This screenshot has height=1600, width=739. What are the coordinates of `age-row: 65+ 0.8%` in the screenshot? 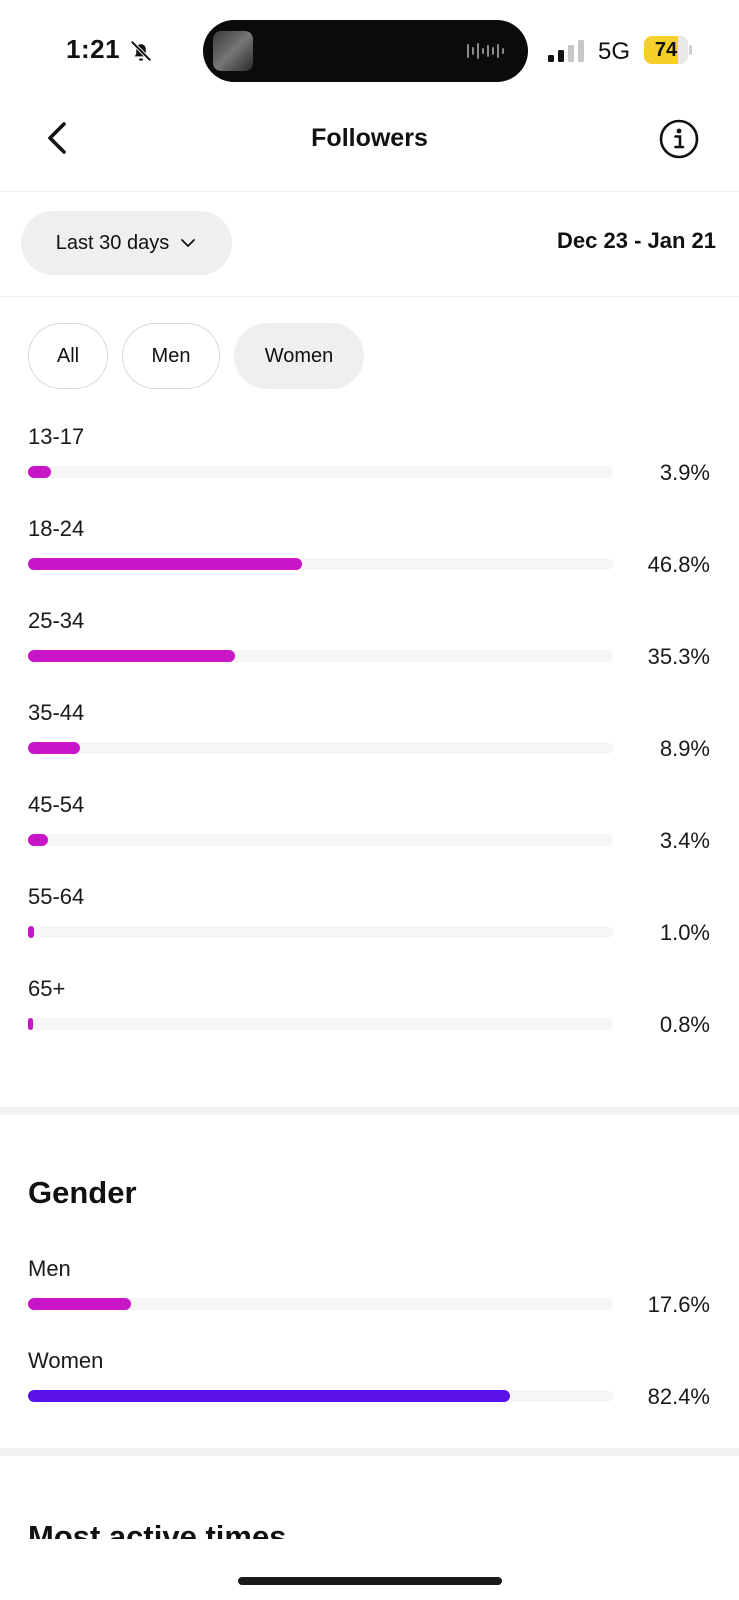 It's located at (370, 1016).